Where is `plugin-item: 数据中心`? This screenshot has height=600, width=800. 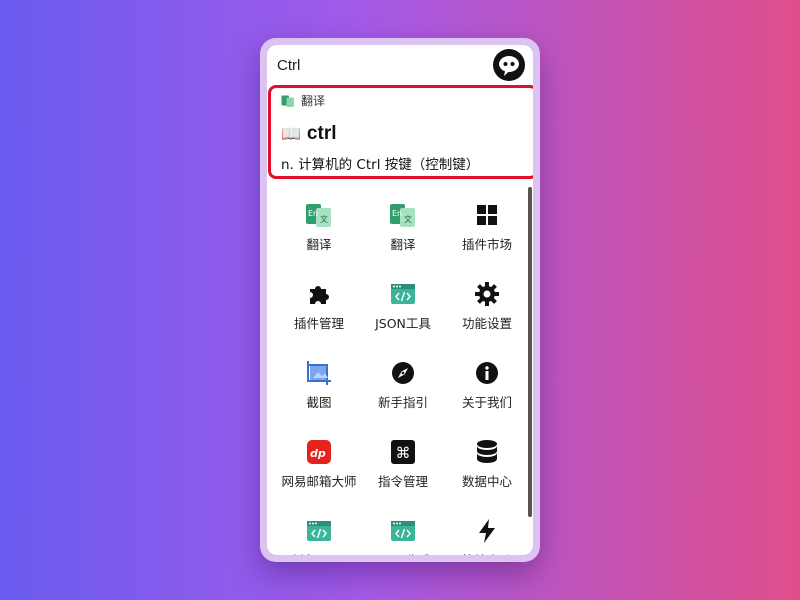
plugin-item: 数据中心 is located at coordinates (487, 469).